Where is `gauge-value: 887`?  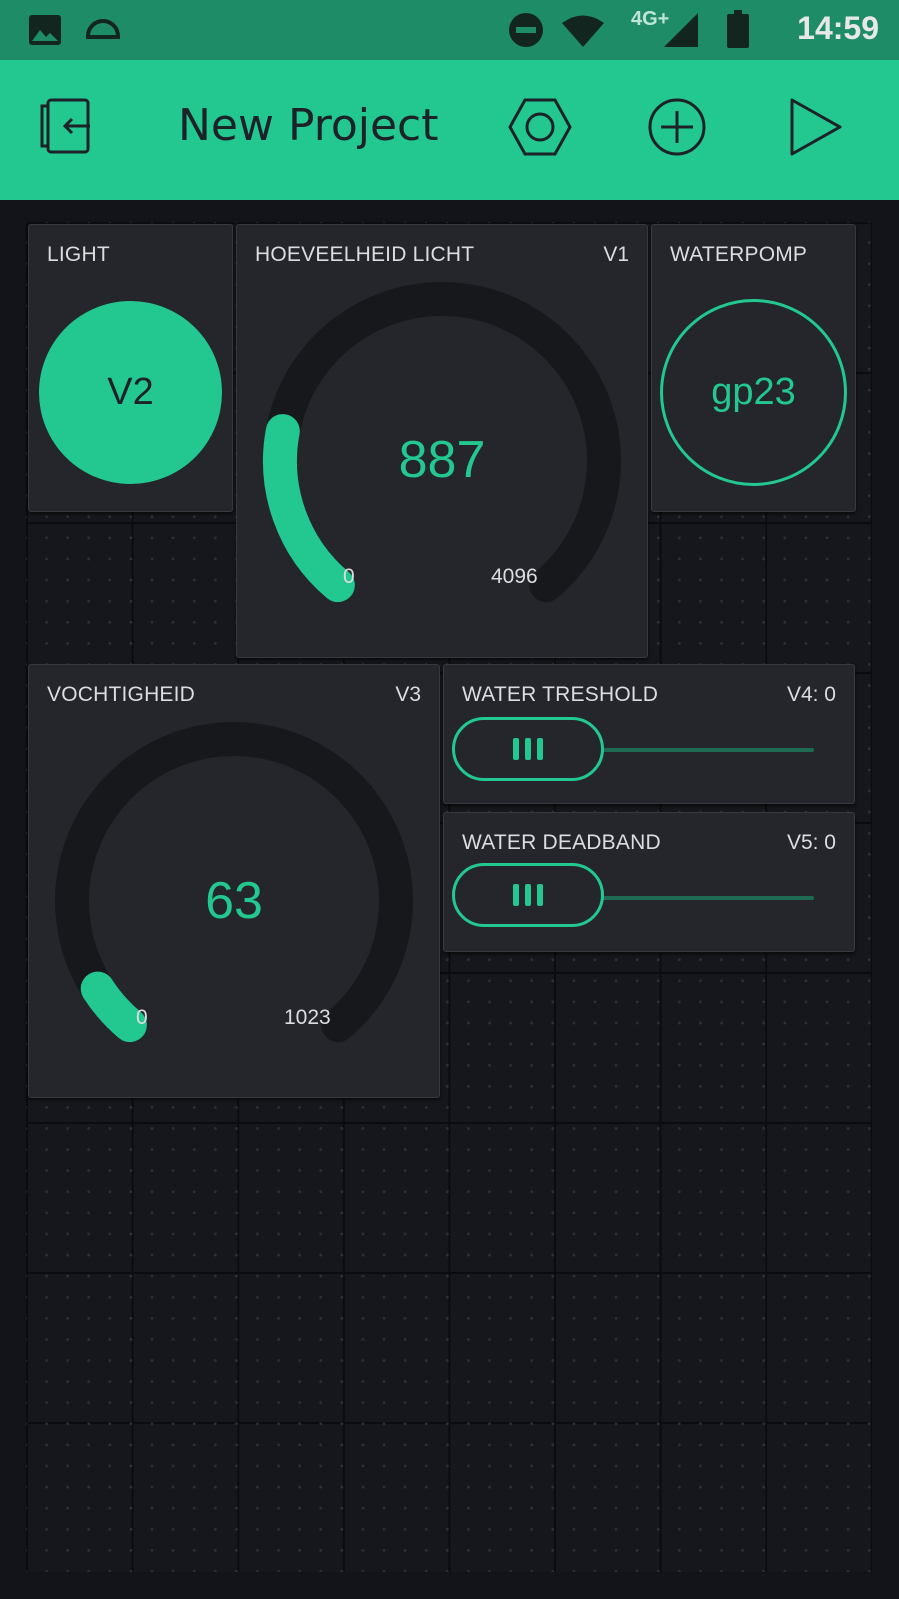
gauge-value: 887 is located at coordinates (442, 460).